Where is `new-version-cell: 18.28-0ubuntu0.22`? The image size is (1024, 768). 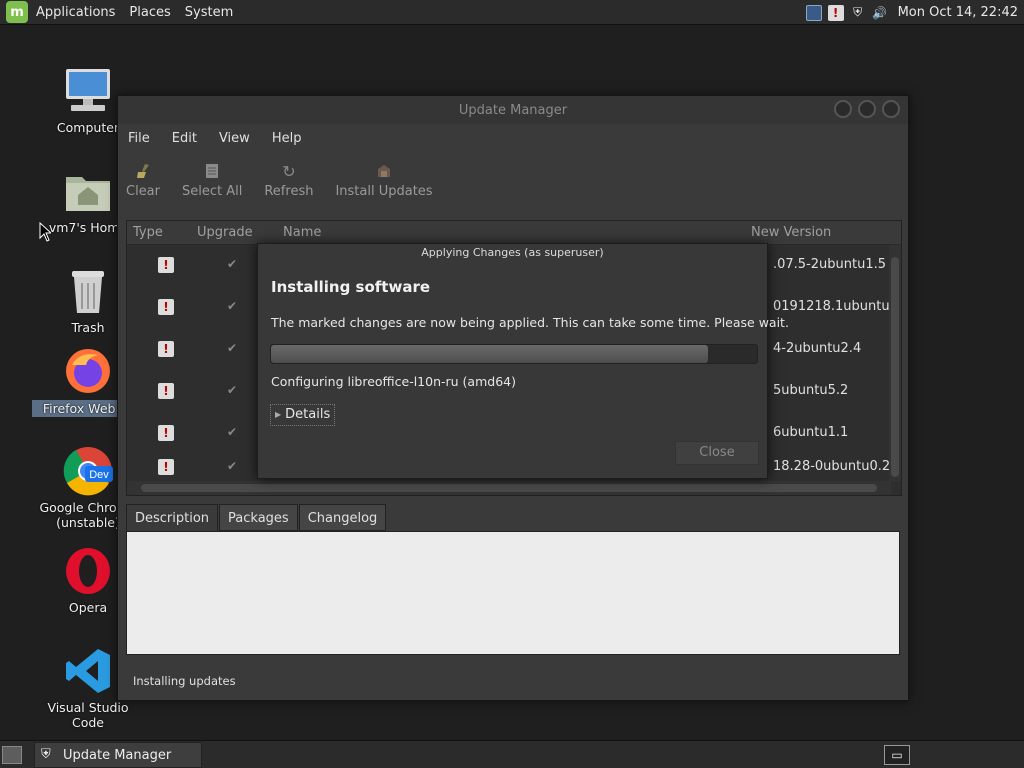 new-version-cell: 18.28-0ubuntu0.22 is located at coordinates (832, 466).